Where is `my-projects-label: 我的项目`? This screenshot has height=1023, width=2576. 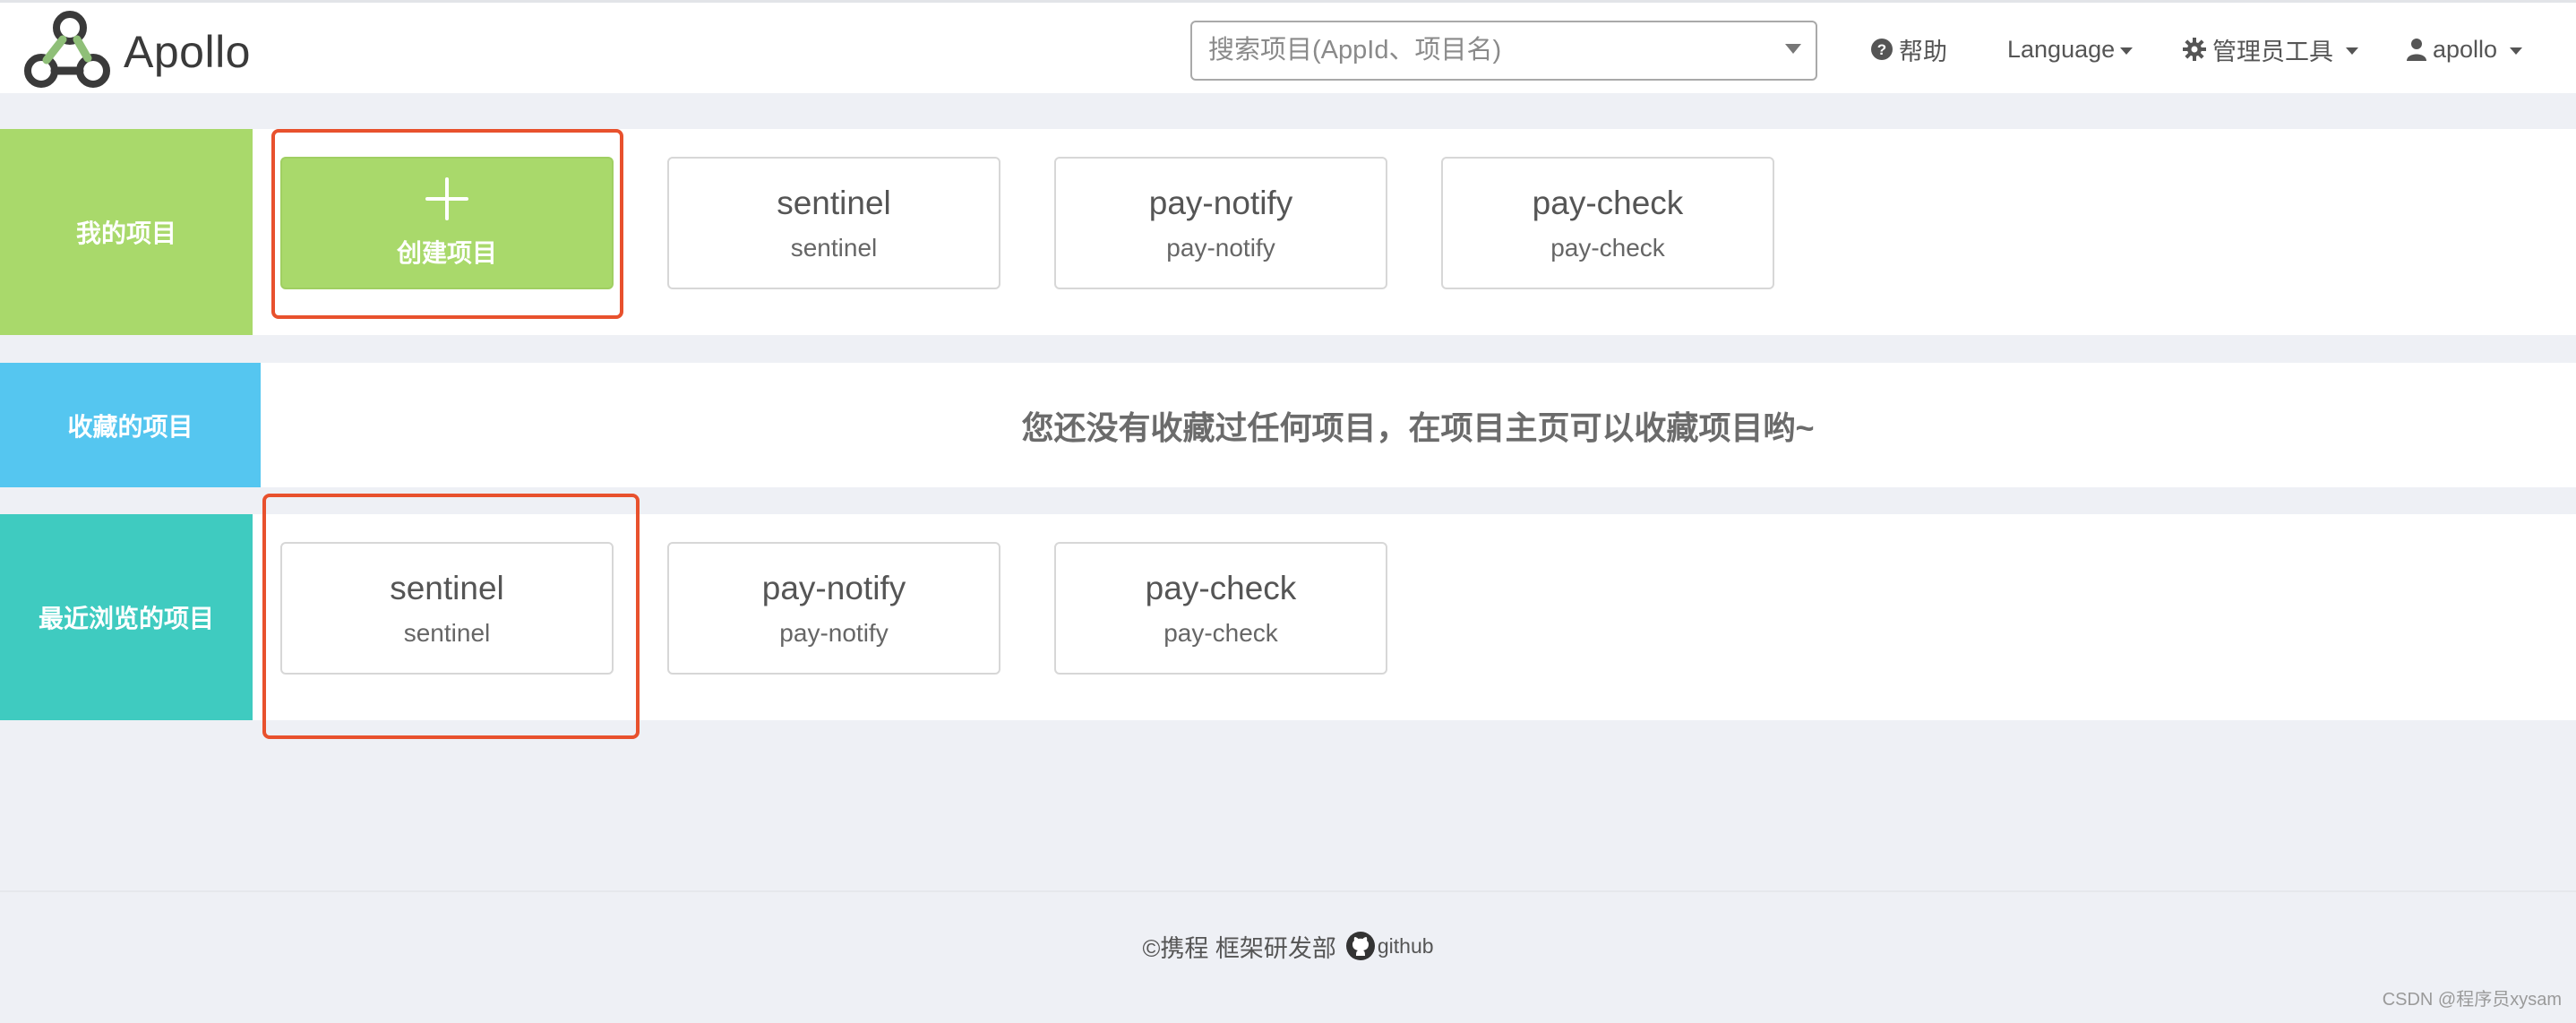 my-projects-label: 我的项目 is located at coordinates (126, 232).